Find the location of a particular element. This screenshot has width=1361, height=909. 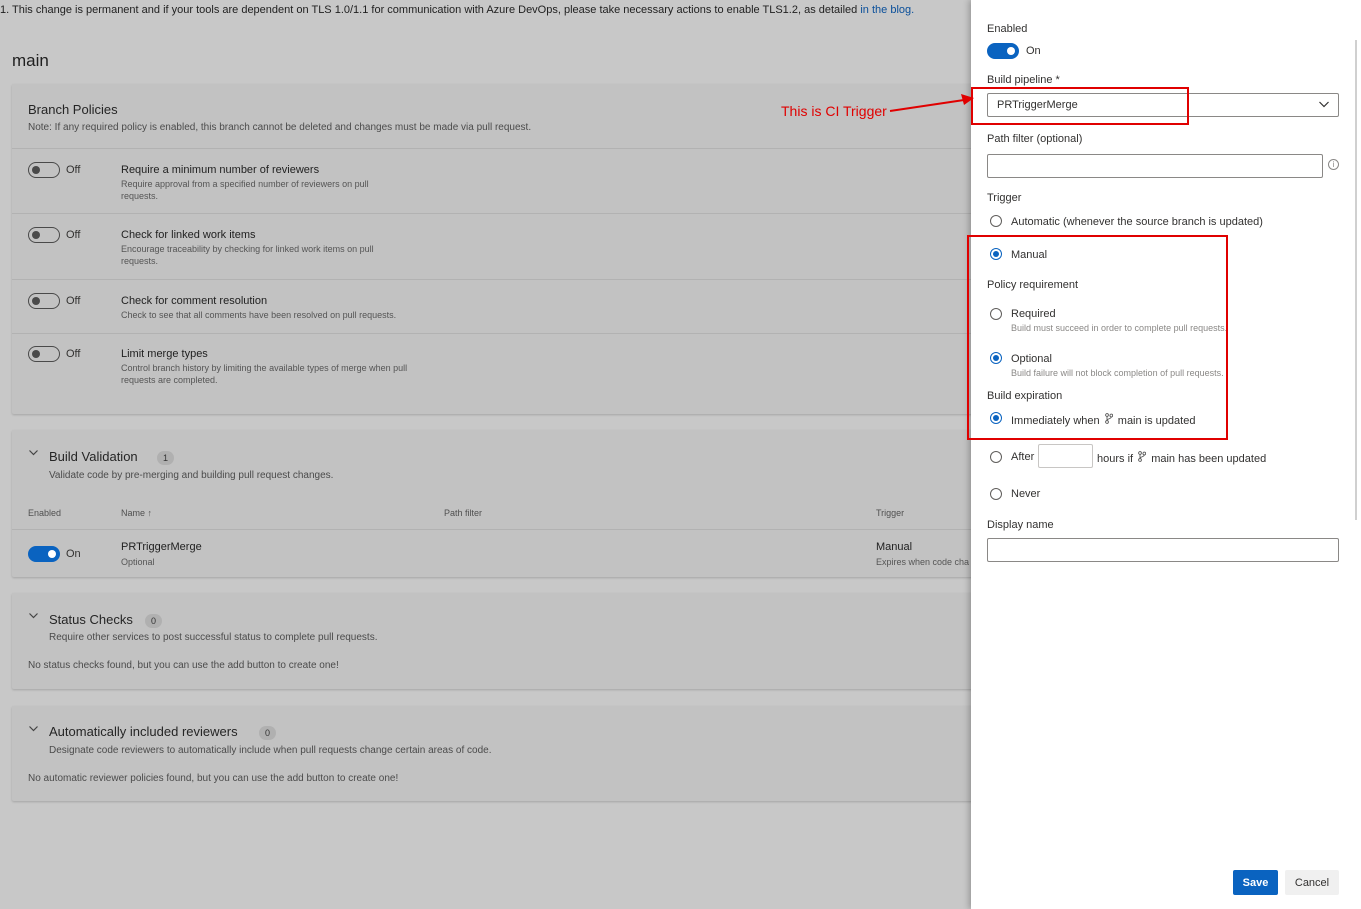

expire-immediately-label: Immediately when main is updated is located at coordinates (1103, 420).